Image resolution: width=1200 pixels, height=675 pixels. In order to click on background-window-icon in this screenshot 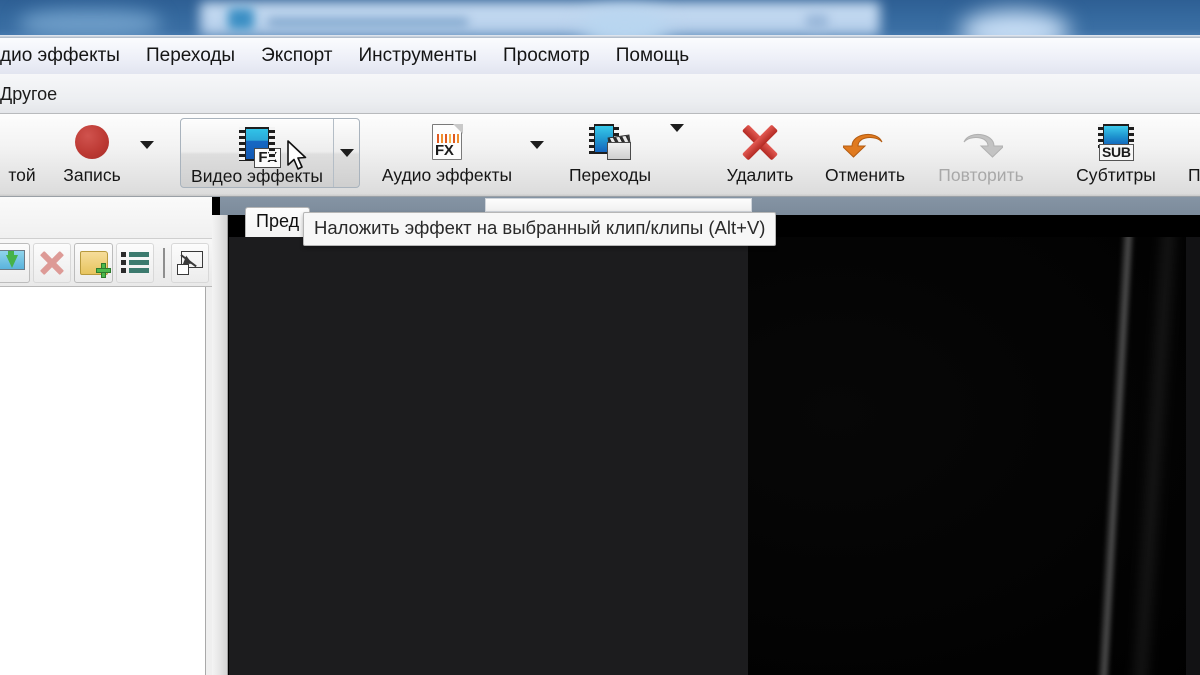, I will do `click(241, 19)`.